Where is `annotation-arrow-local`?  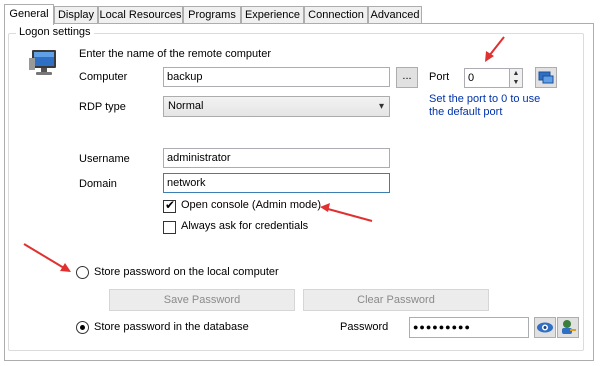 annotation-arrow-local is located at coordinates (47, 257).